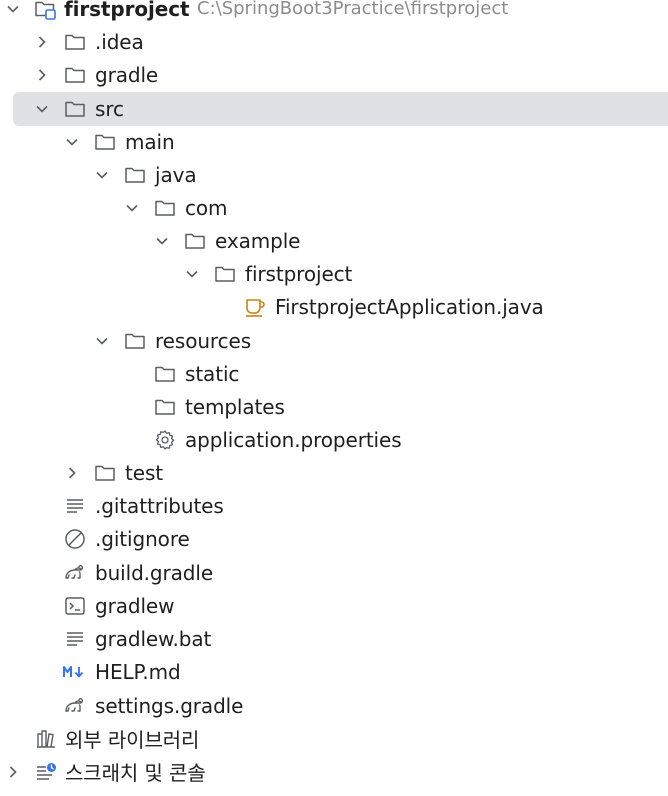  What do you see at coordinates (203, 340) in the screenshot?
I see `tree-item-label: resources` at bounding box center [203, 340].